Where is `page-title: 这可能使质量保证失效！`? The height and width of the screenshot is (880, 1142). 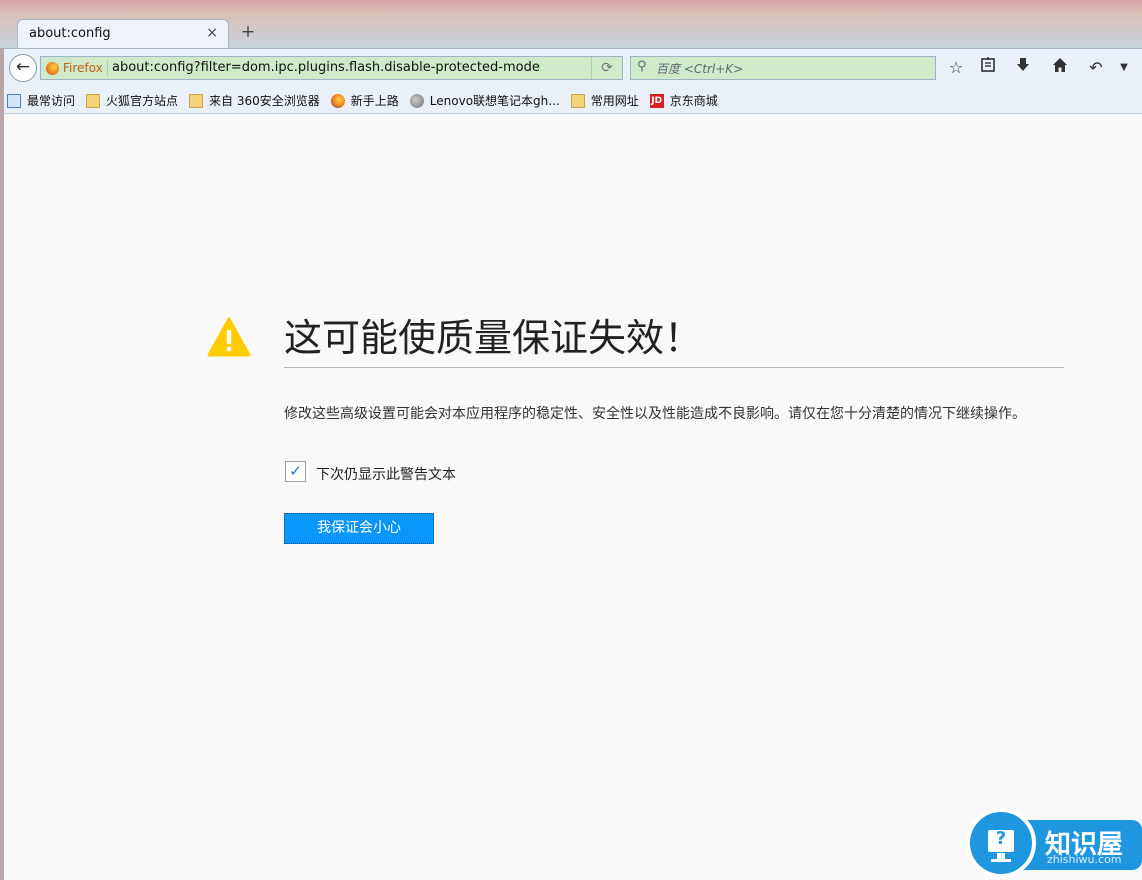
page-title: 这可能使质量保证失效！ is located at coordinates (493, 338).